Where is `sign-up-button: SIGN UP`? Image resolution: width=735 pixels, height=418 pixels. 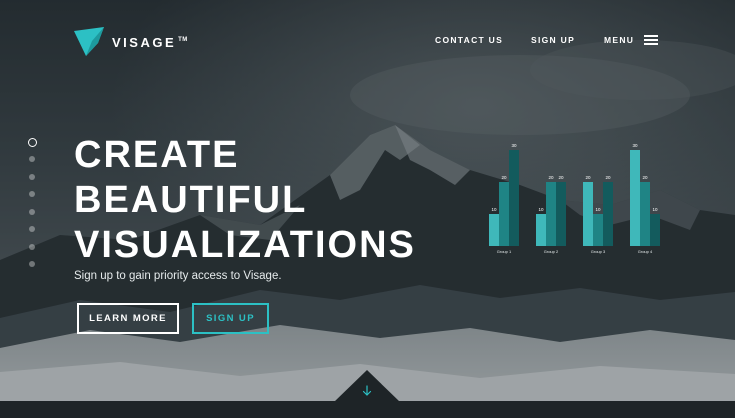 sign-up-button: SIGN UP is located at coordinates (230, 318).